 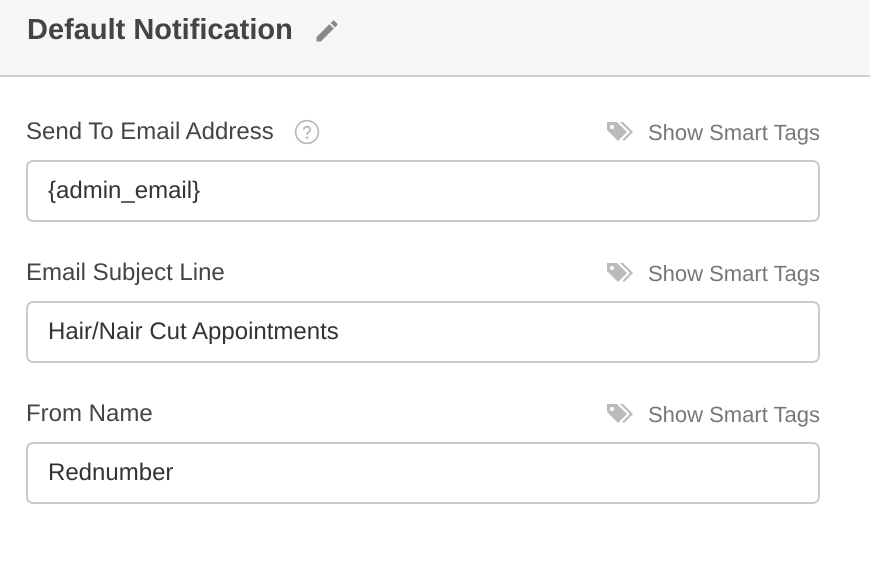 What do you see at coordinates (423, 191) in the screenshot?
I see `text-field: {admin_email}` at bounding box center [423, 191].